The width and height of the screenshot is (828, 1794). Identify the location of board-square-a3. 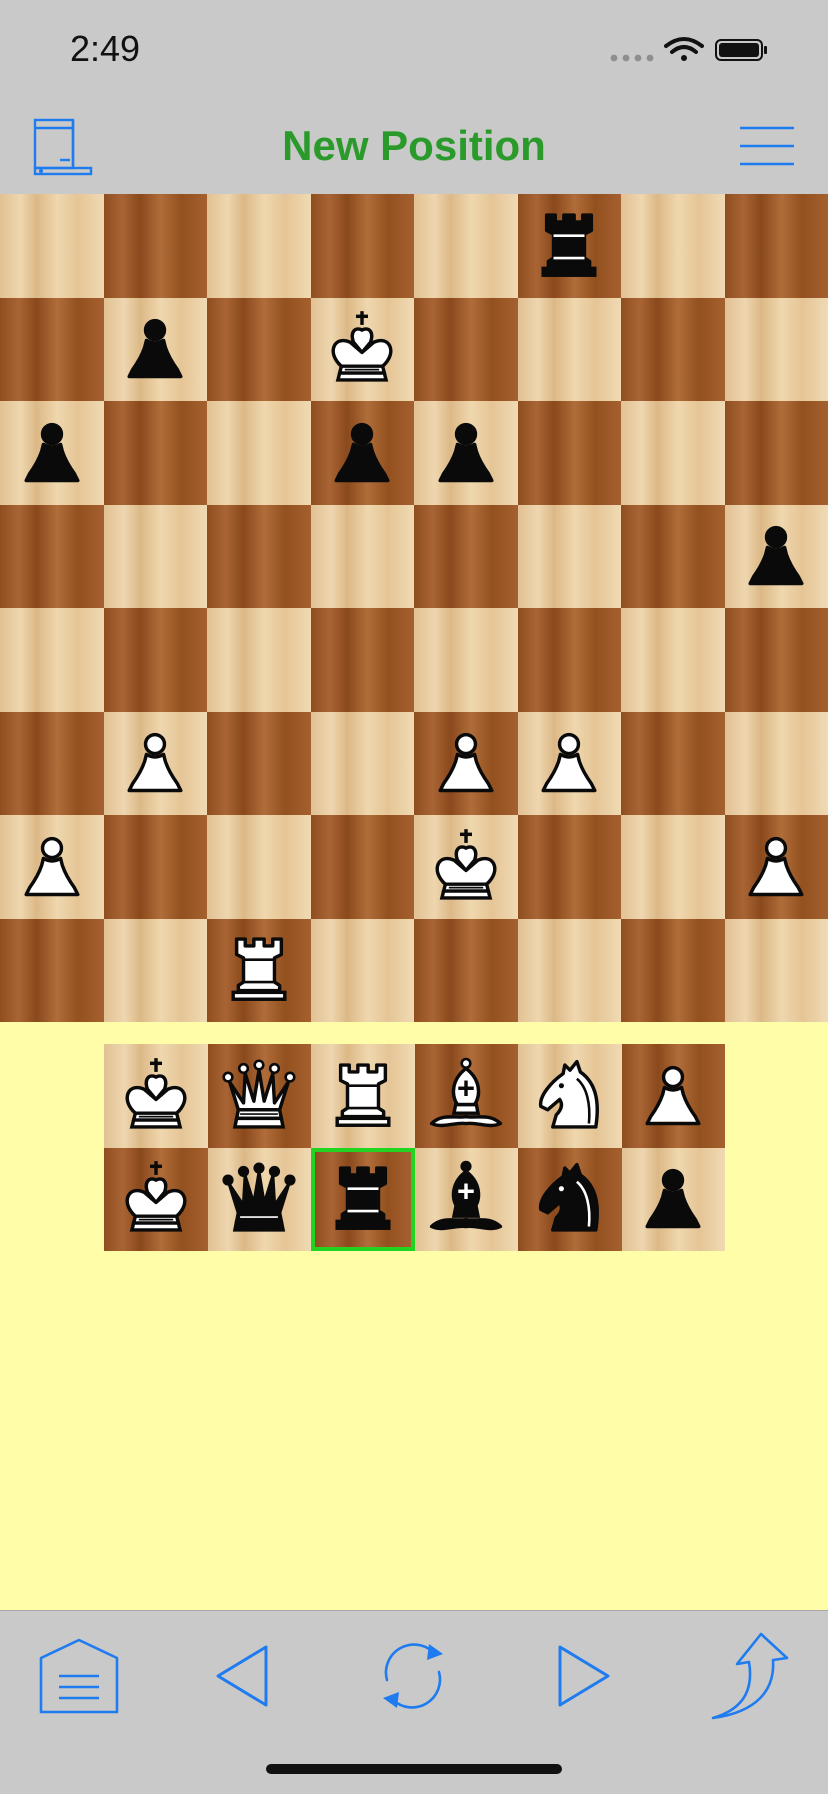
(52, 764).